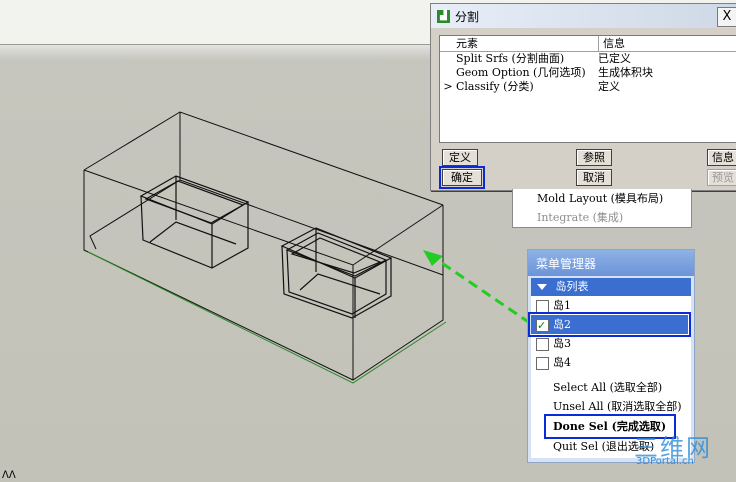 The height and width of the screenshot is (482, 736). What do you see at coordinates (433, 258) in the screenshot?
I see `arrow-head` at bounding box center [433, 258].